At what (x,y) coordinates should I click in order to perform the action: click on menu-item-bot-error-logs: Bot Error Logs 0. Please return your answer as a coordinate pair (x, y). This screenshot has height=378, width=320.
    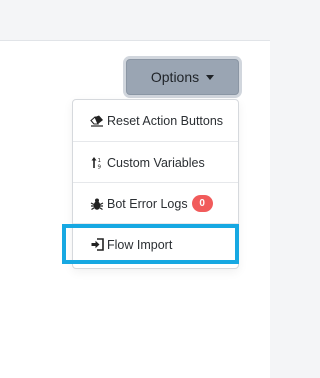
    Looking at the image, I should click on (155, 203).